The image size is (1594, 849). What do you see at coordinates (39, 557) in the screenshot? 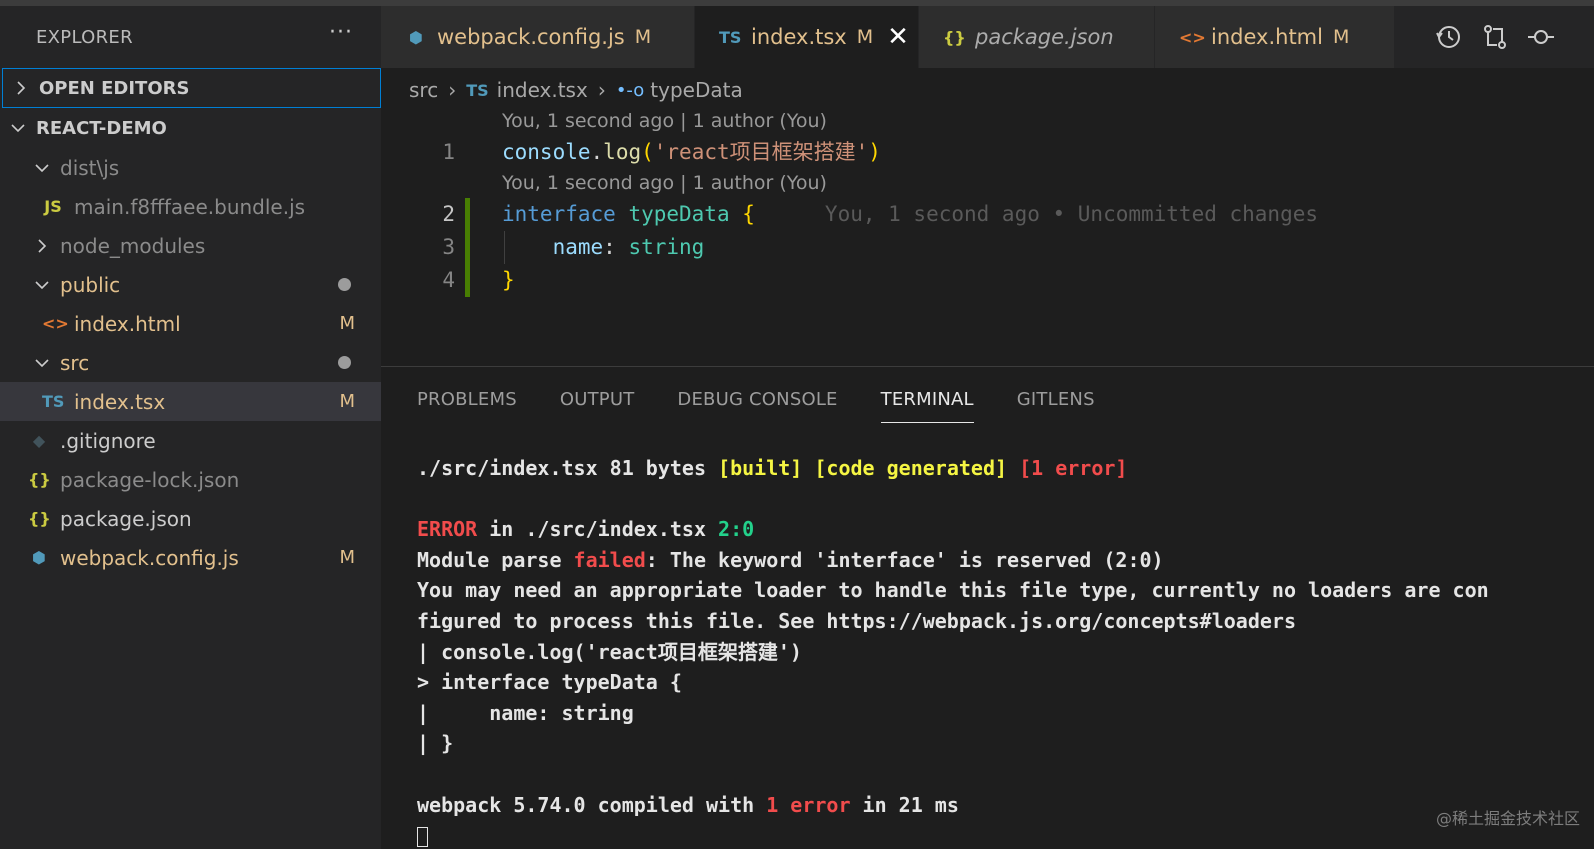
I see `webpack-file-icon: ⬢` at bounding box center [39, 557].